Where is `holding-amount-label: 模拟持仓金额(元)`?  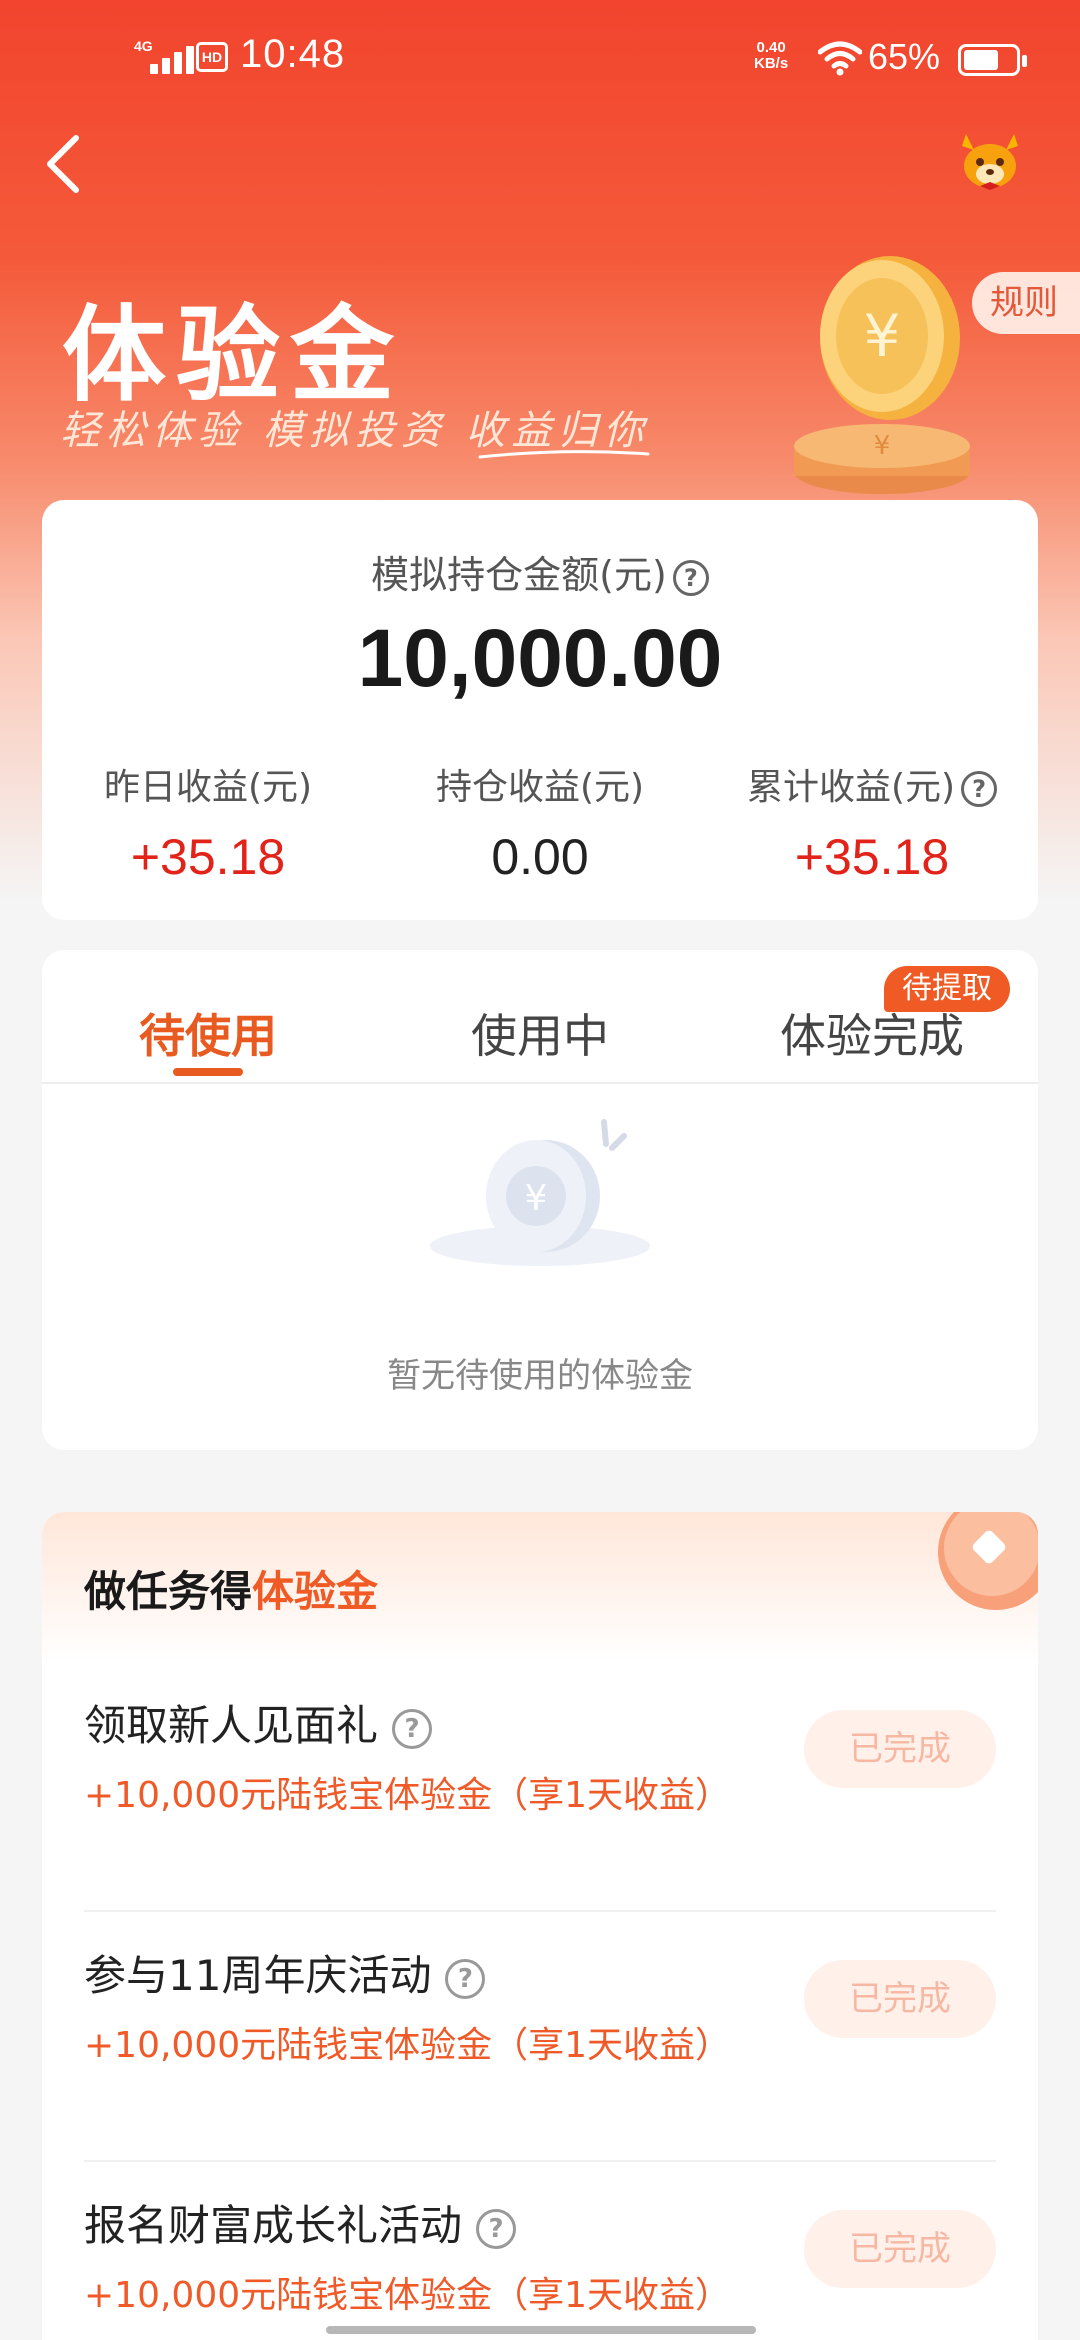
holding-amount-label: 模拟持仓金额(元) is located at coordinates (519, 575).